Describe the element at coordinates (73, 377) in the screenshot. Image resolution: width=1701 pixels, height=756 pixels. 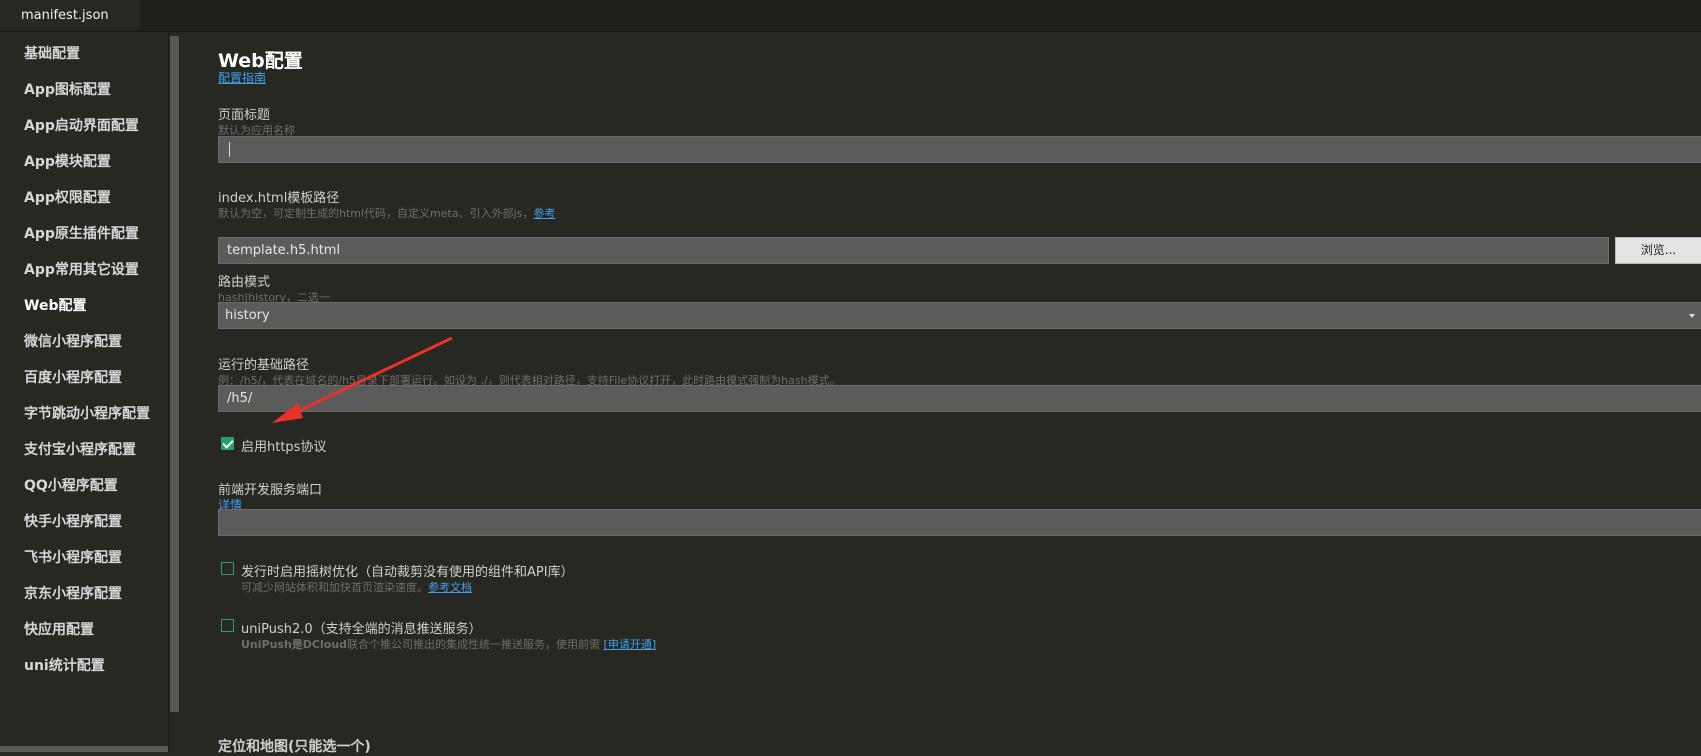
I see `sidebar-item-baidu: 百度小程序配置` at that location.